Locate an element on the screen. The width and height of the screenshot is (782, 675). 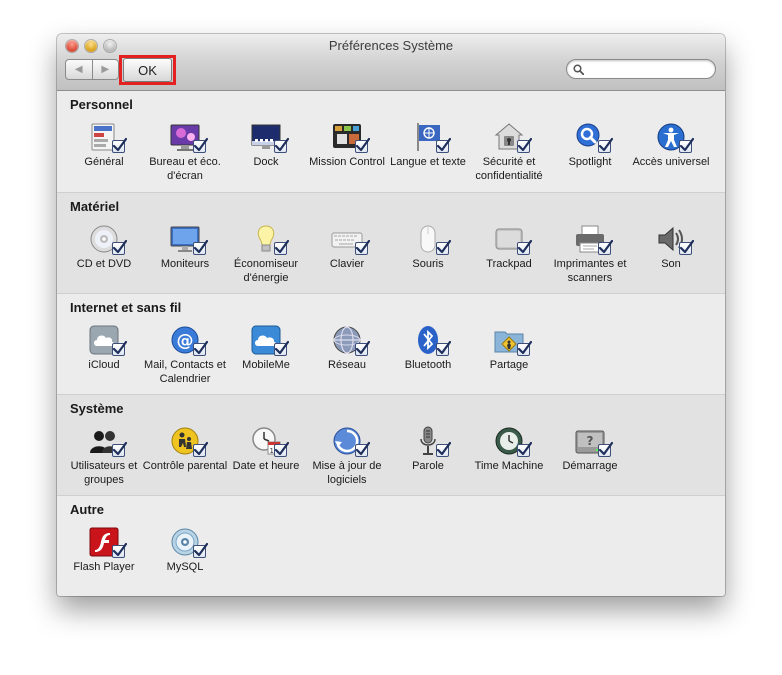
pref-pane-label: Accès universel is located at coordinates (671, 162).